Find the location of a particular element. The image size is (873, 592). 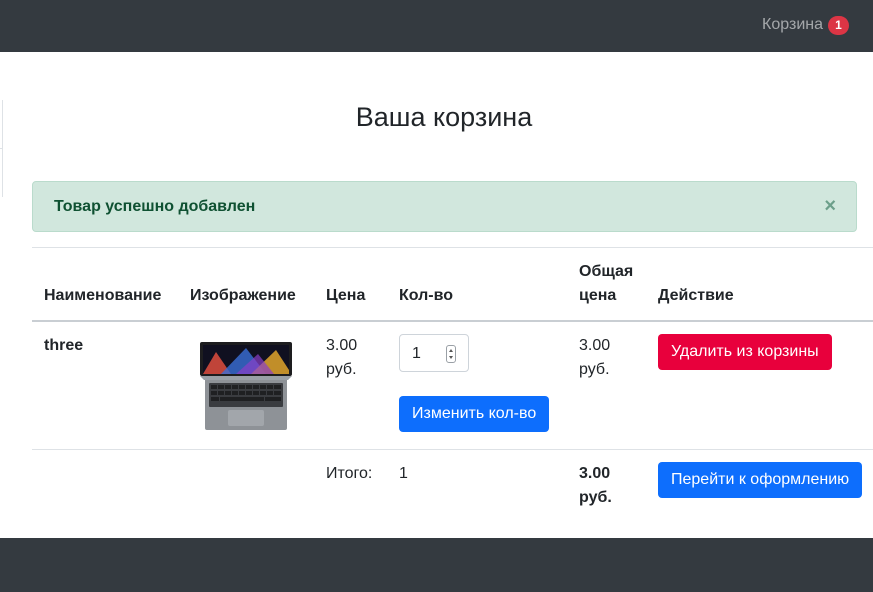

close-icon: × is located at coordinates (830, 206).